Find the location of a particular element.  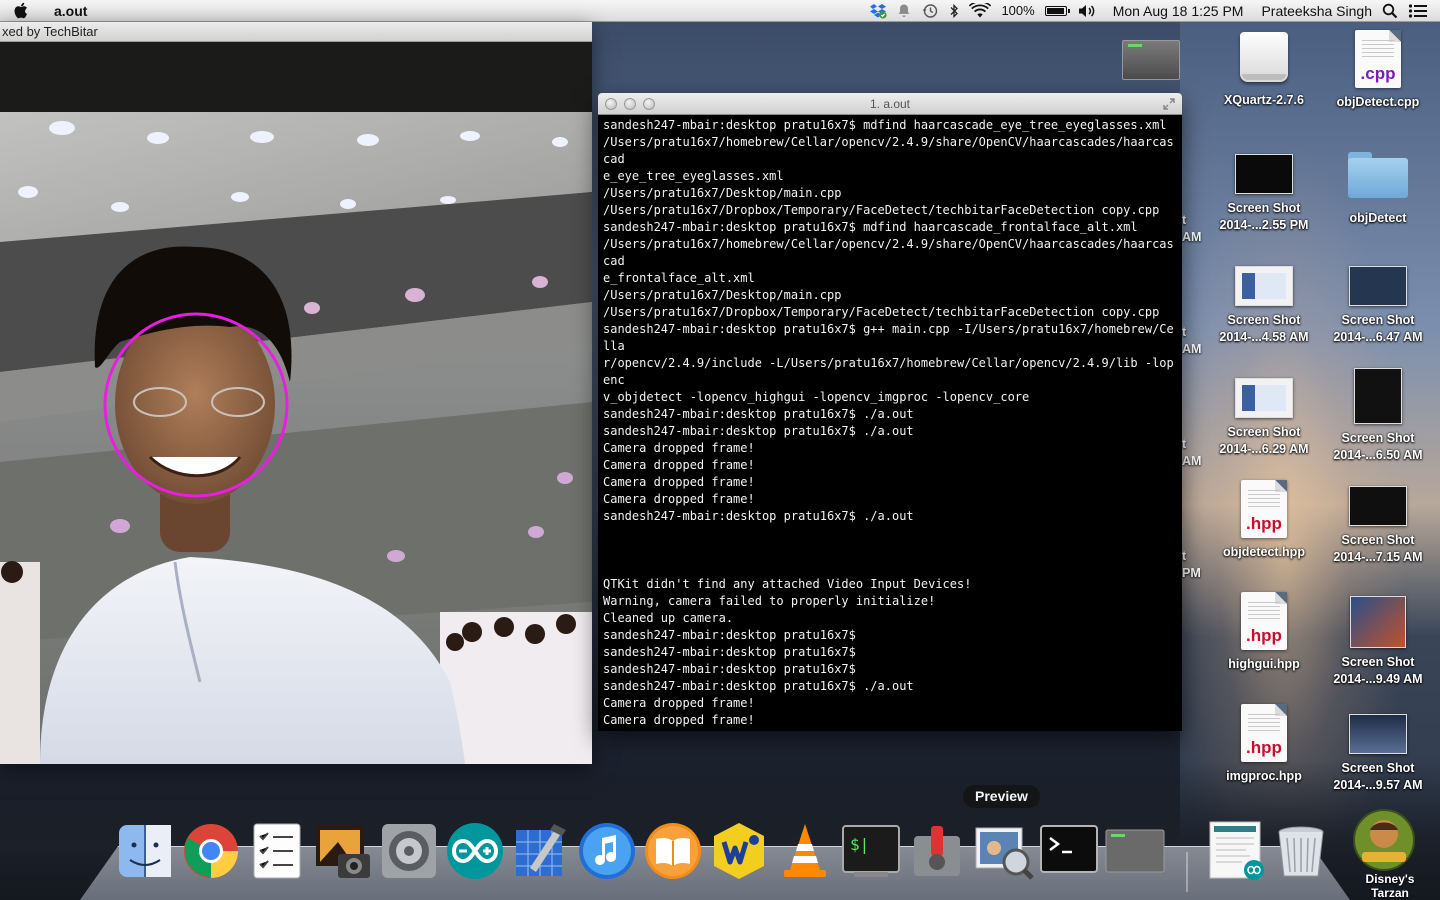

screenshot-date: 2014-...6.47 AM is located at coordinates (1378, 337).